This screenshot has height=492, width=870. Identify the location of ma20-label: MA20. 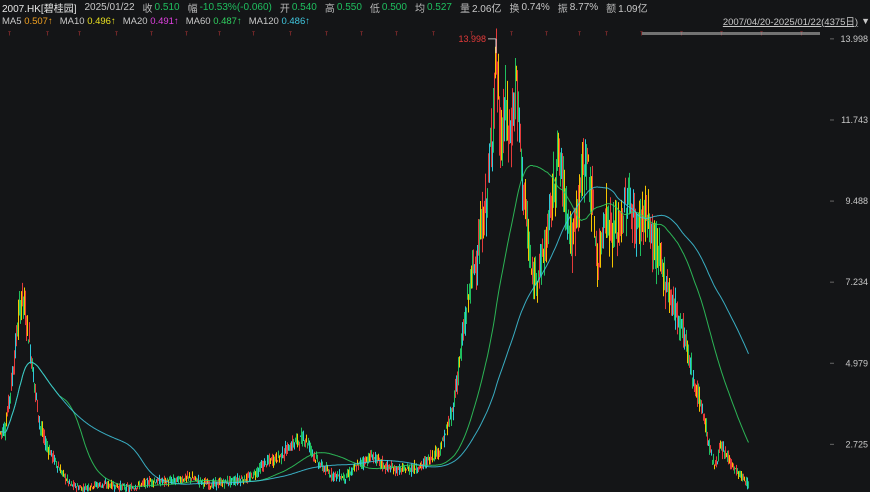
(135, 21).